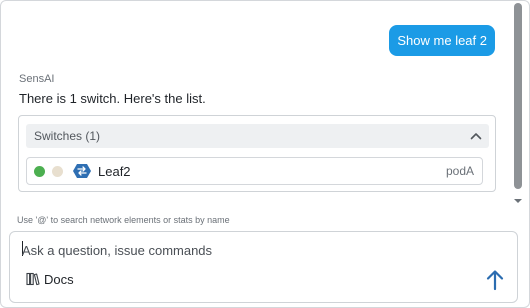 Image resolution: width=530 pixels, height=308 pixels. I want to click on status-dot-green, so click(39, 171).